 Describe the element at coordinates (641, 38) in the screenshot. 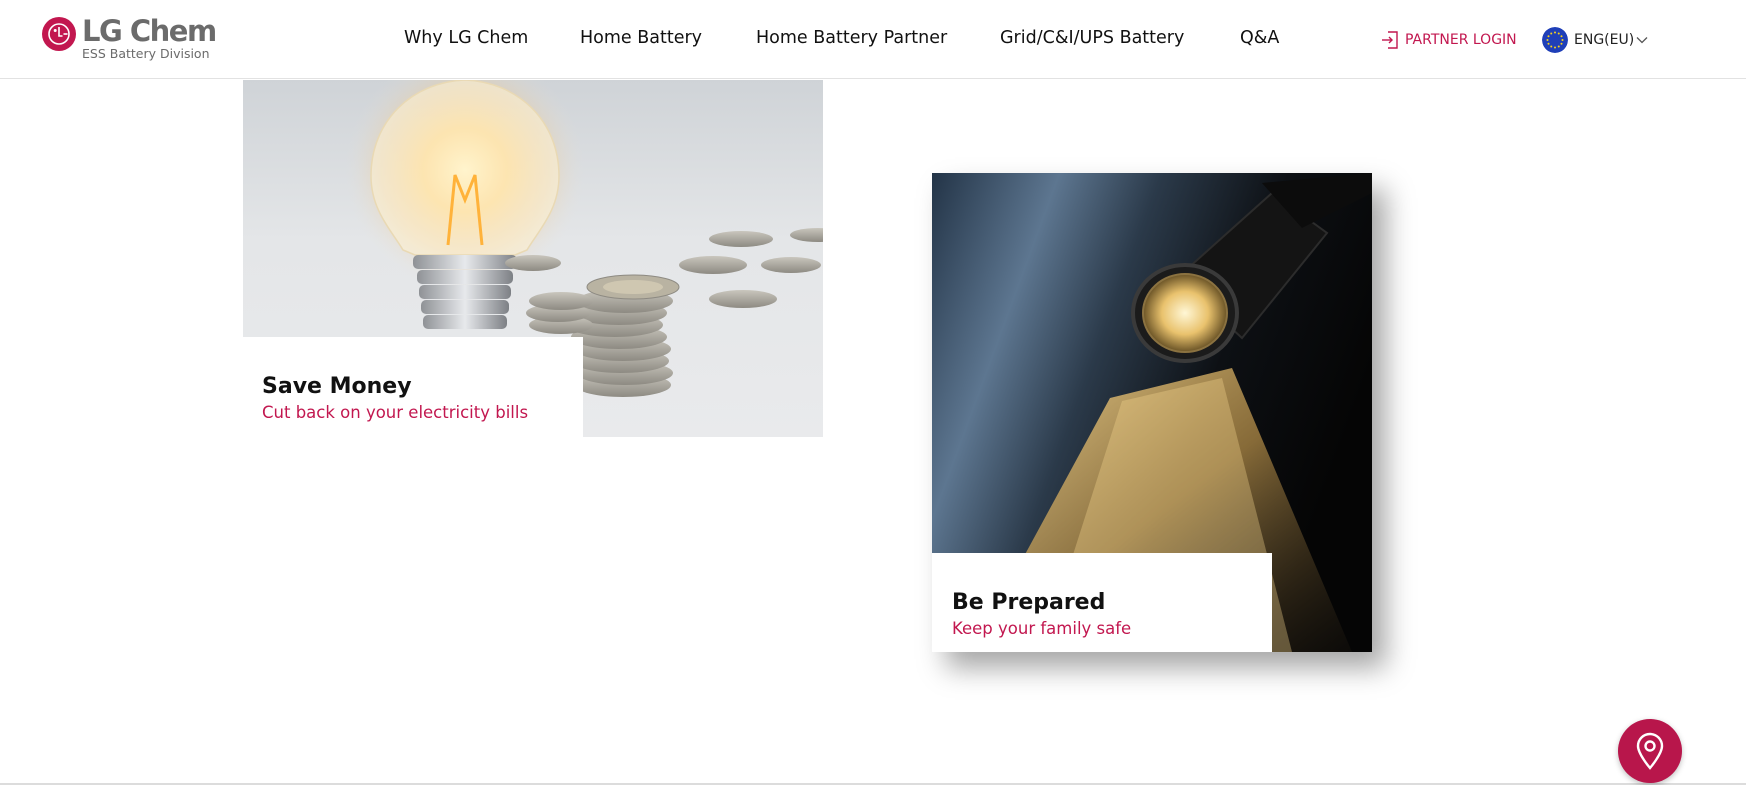

I see `nav-item-home-battery: Home Battery` at that location.